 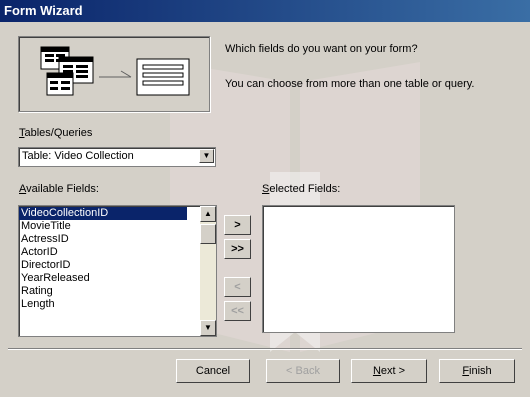 What do you see at coordinates (103, 213) in the screenshot?
I see `list-item: VideoCollectionID` at bounding box center [103, 213].